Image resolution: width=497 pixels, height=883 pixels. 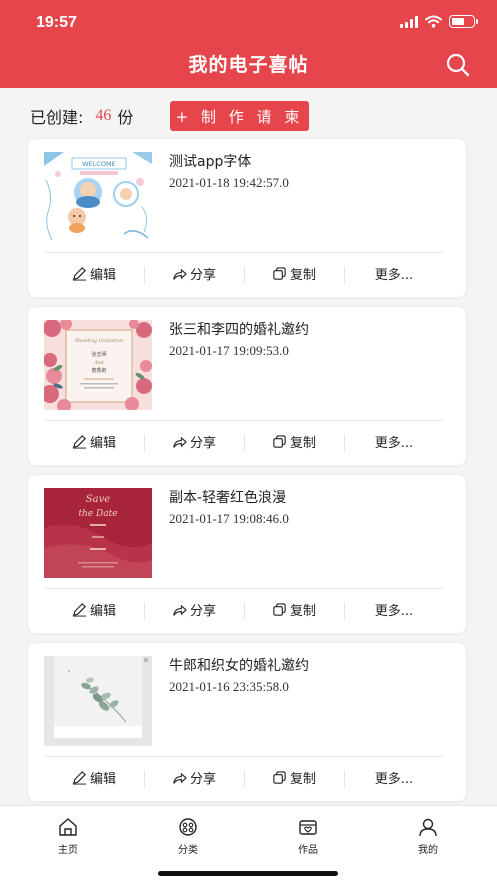 I want to click on status-icons, so click(x=439, y=21).